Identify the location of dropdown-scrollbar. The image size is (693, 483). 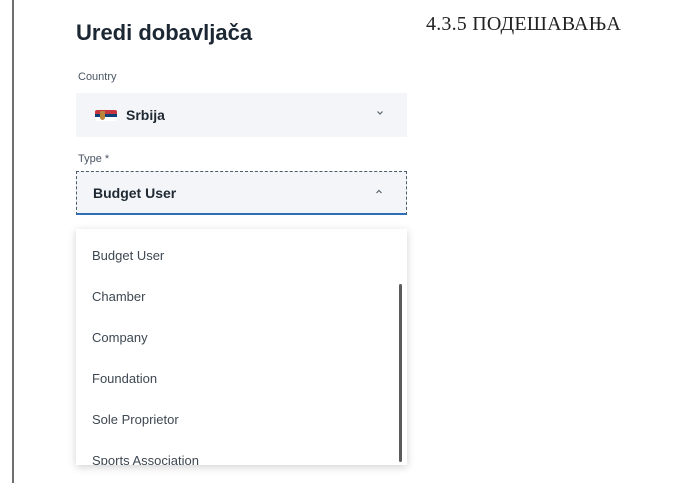
(400, 373).